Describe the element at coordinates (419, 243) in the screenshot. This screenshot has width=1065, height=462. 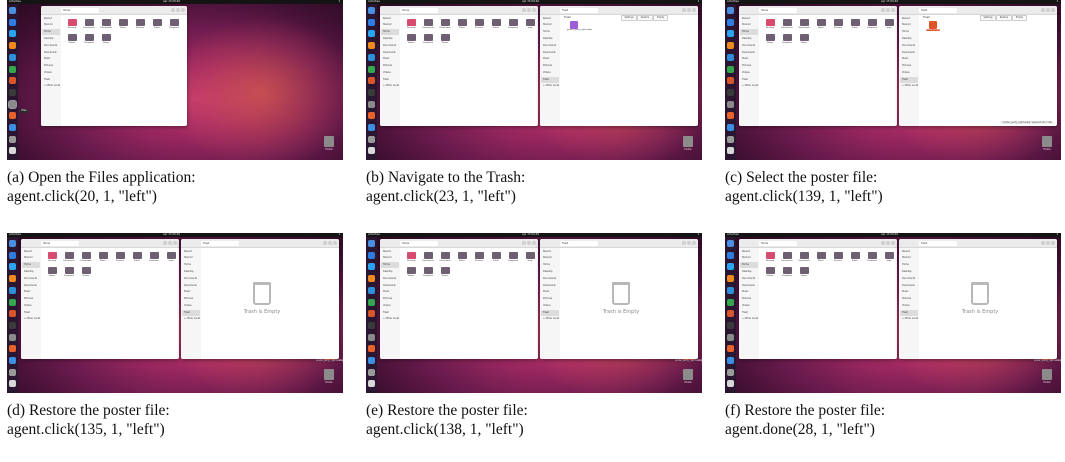
I see `path-bar: Home` at that location.